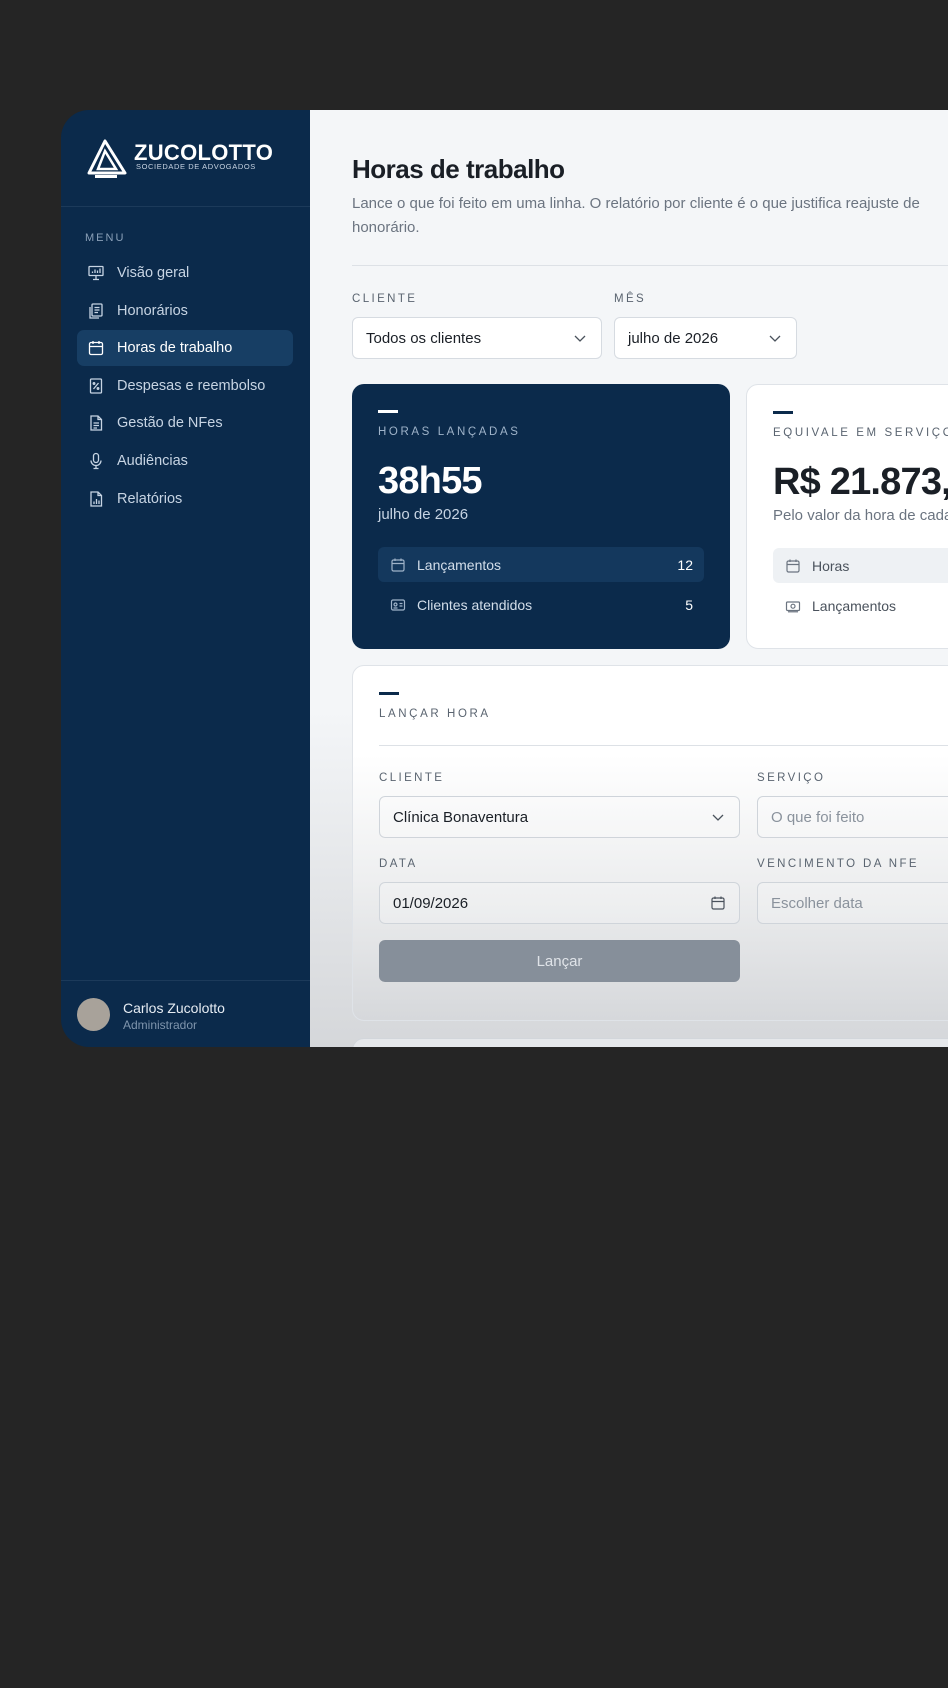 Image resolution: width=948 pixels, height=1688 pixels. I want to click on sidebar-item-gestao-nfes: Gestão de NFes, so click(185, 423).